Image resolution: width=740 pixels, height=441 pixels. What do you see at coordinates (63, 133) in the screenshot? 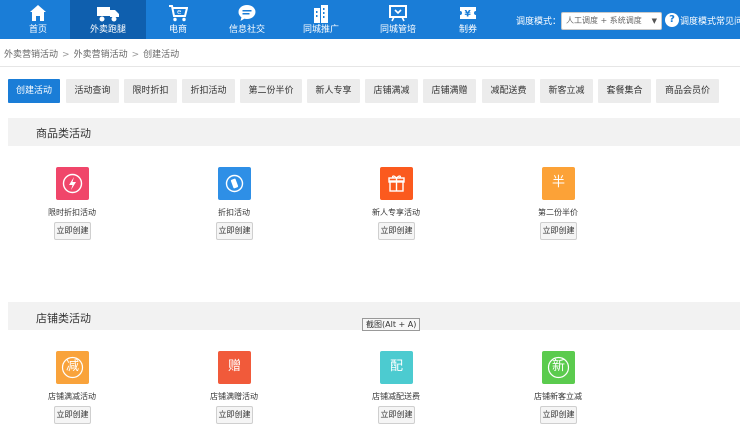
I see `section-title: 商品类活动` at bounding box center [63, 133].